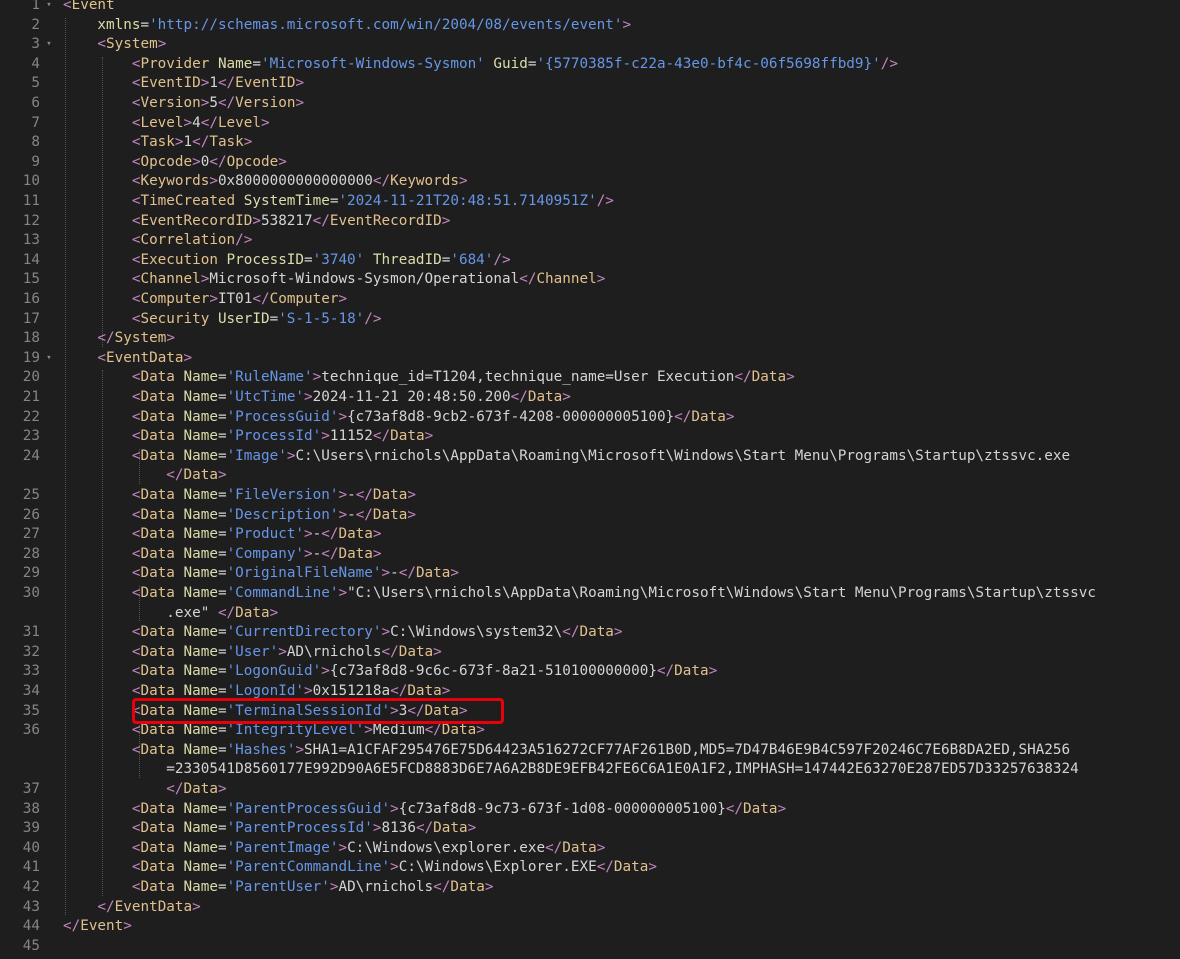 Image resolution: width=1180 pixels, height=959 pixels. What do you see at coordinates (35, 83) in the screenshot?
I see `line-number: 5` at bounding box center [35, 83].